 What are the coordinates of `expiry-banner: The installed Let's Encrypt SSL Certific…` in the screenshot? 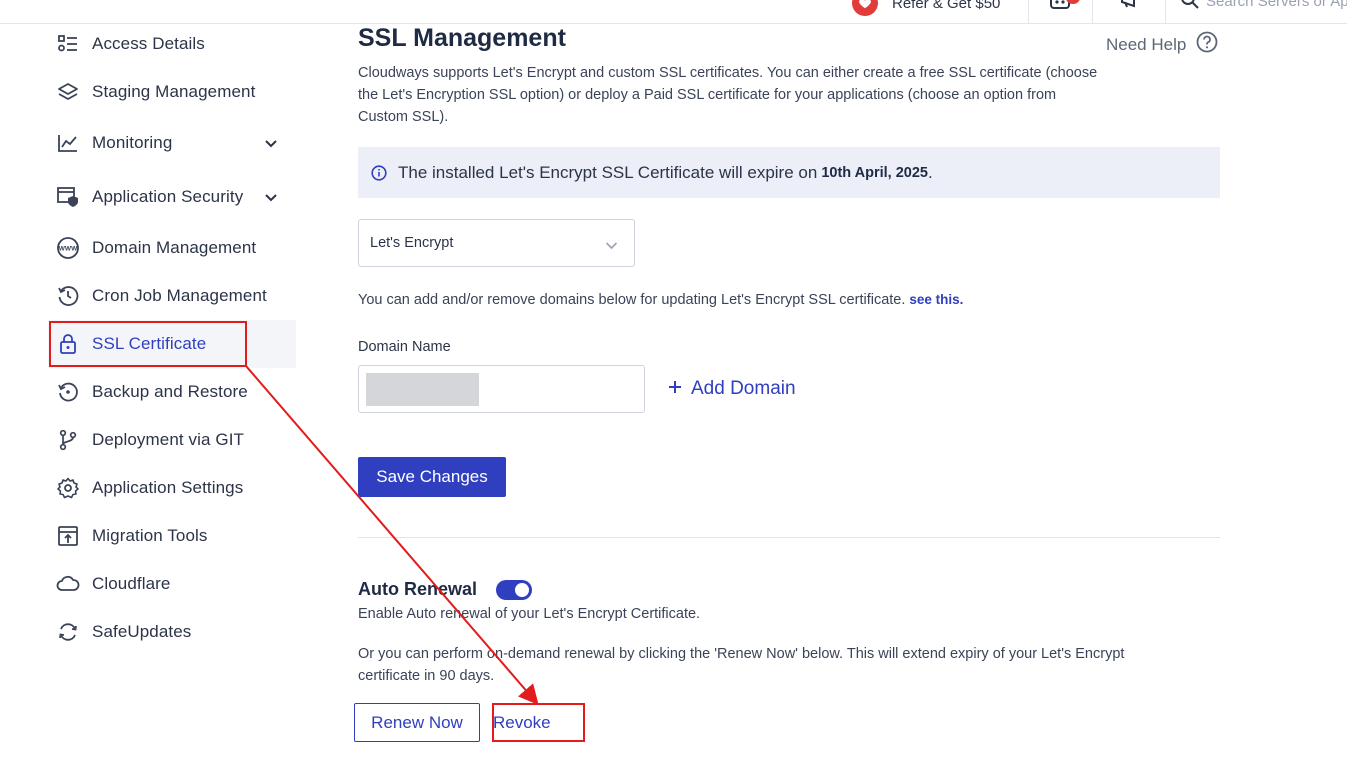 It's located at (789, 172).